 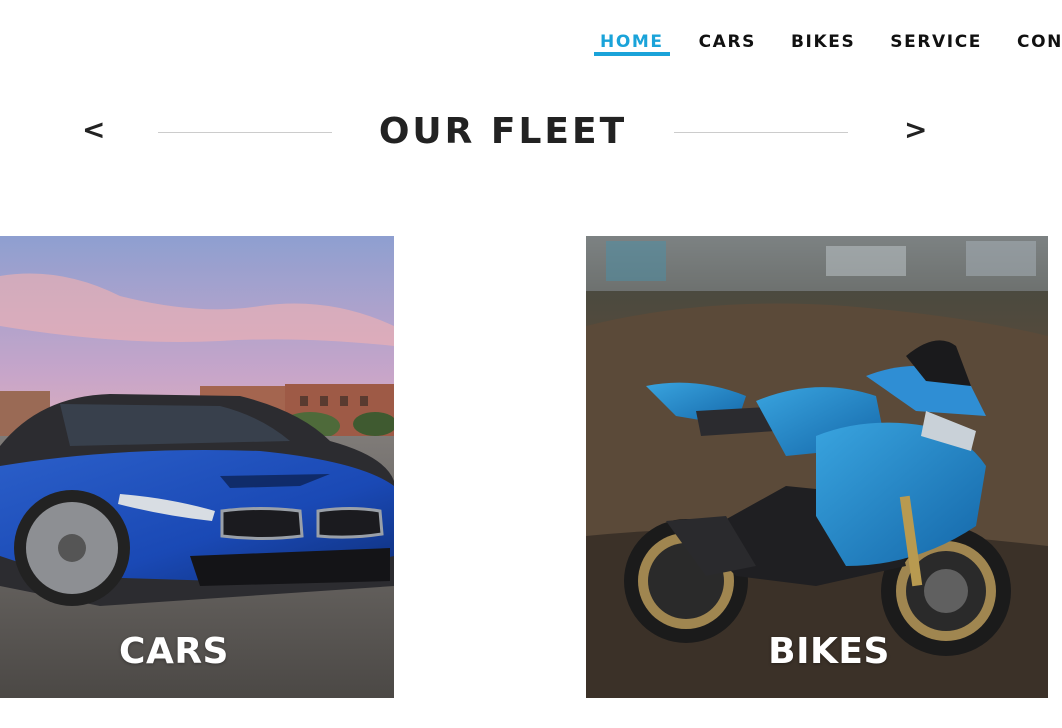 What do you see at coordinates (727, 42) in the screenshot?
I see `nav-item-cars: CARS` at bounding box center [727, 42].